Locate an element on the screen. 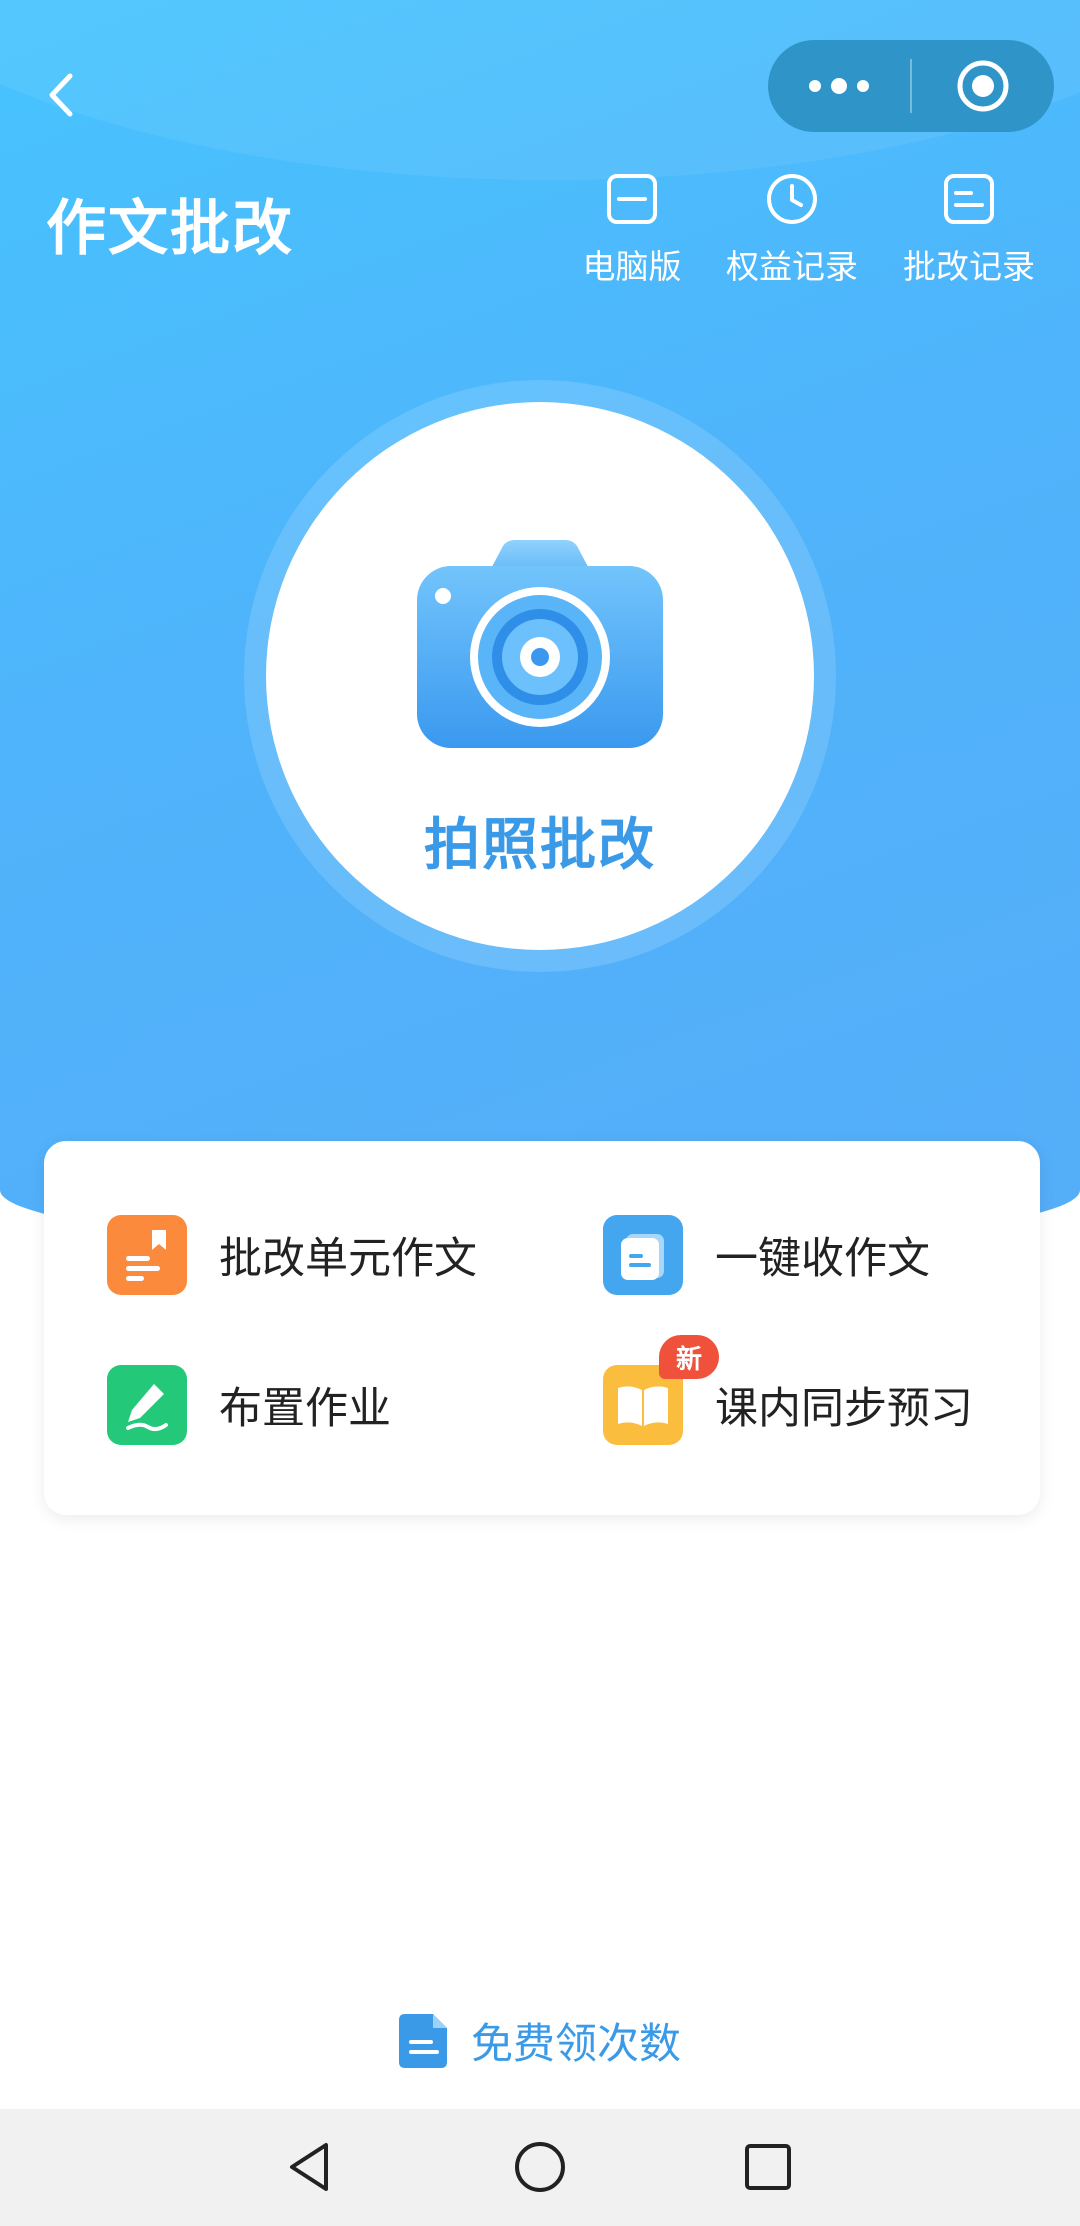 The height and width of the screenshot is (2226, 1080). preview-sync-button: 新 课内同步预习 is located at coordinates (788, 1390).